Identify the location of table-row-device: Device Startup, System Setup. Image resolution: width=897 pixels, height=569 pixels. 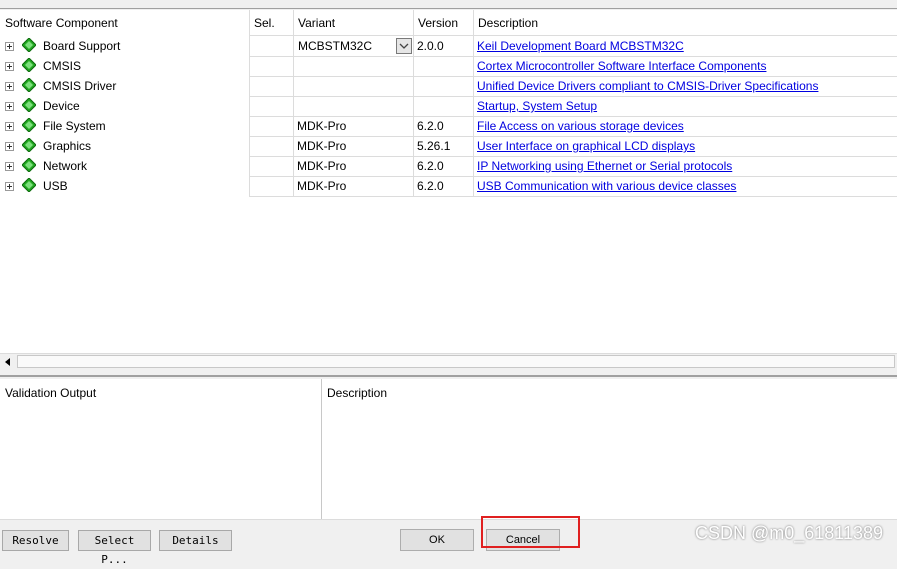
(448, 106).